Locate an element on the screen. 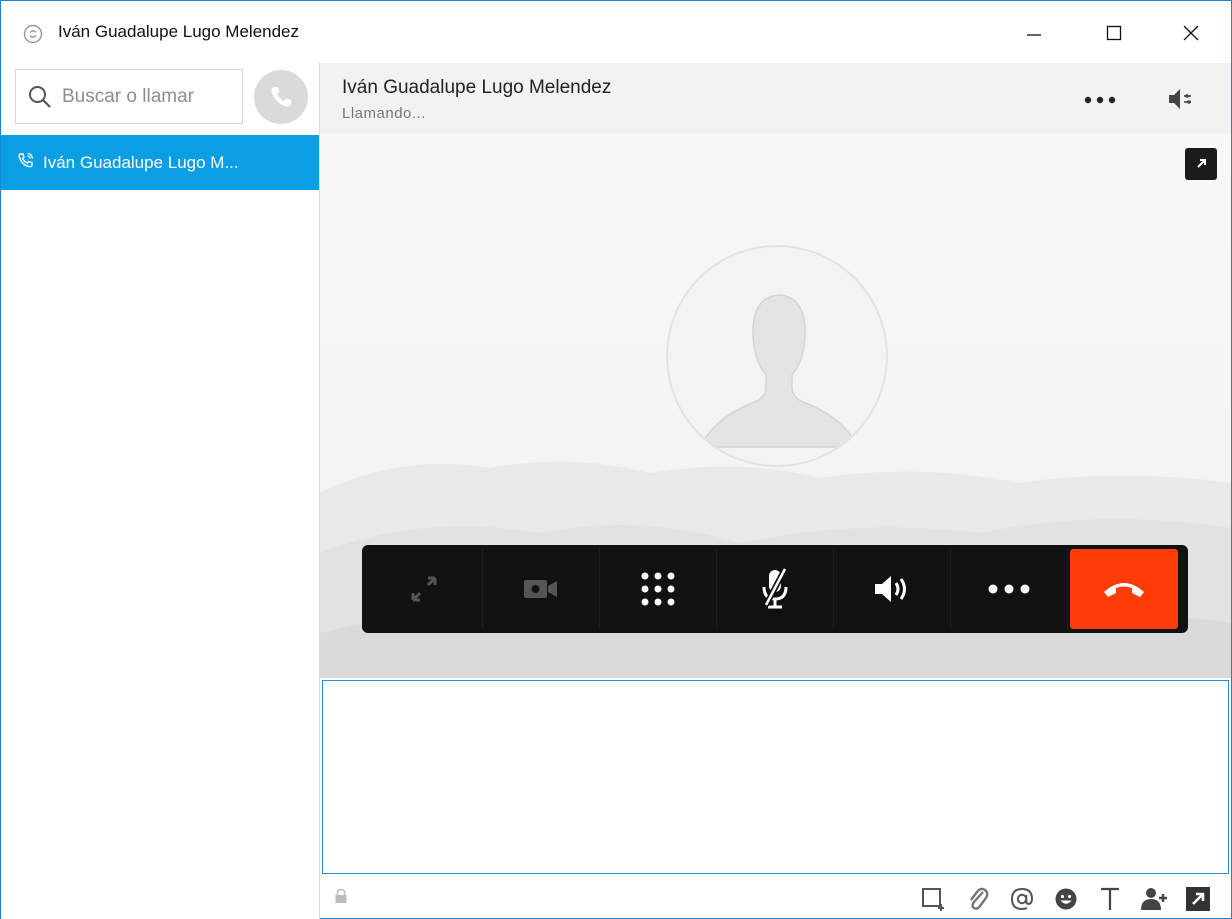 This screenshot has height=919, width=1232. screen-snip-icon is located at coordinates (933, 899).